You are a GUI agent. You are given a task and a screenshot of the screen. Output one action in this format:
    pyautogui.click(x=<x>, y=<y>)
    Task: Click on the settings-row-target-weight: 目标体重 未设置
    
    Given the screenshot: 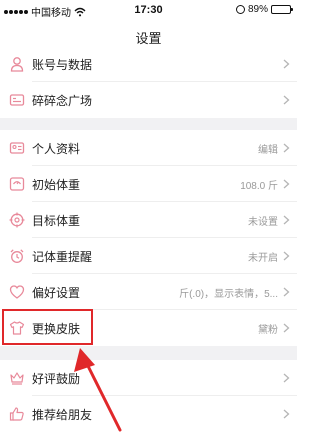 What is the action you would take?
    pyautogui.click(x=148, y=220)
    